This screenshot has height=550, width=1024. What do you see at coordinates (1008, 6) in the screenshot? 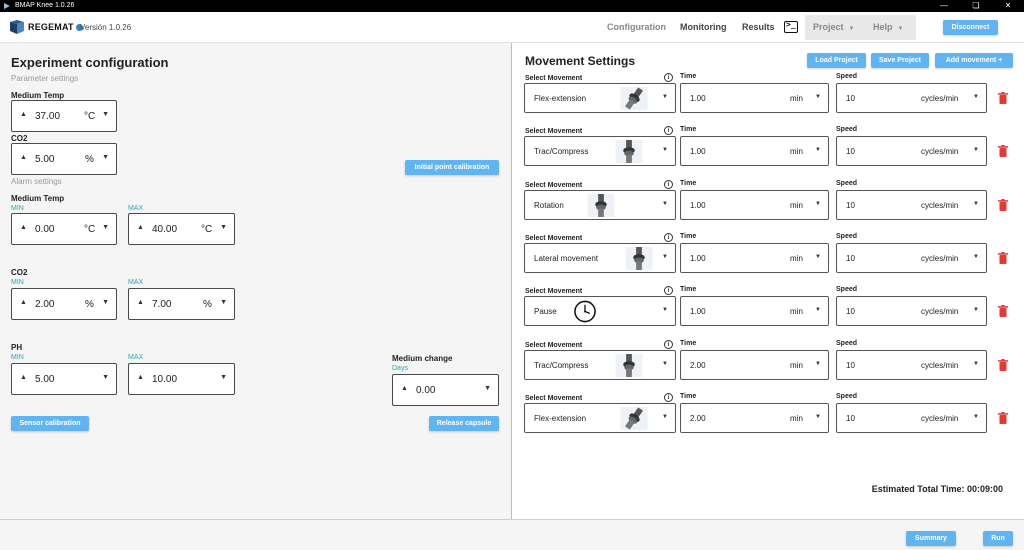
I see `close-icon: ✕` at bounding box center [1008, 6].